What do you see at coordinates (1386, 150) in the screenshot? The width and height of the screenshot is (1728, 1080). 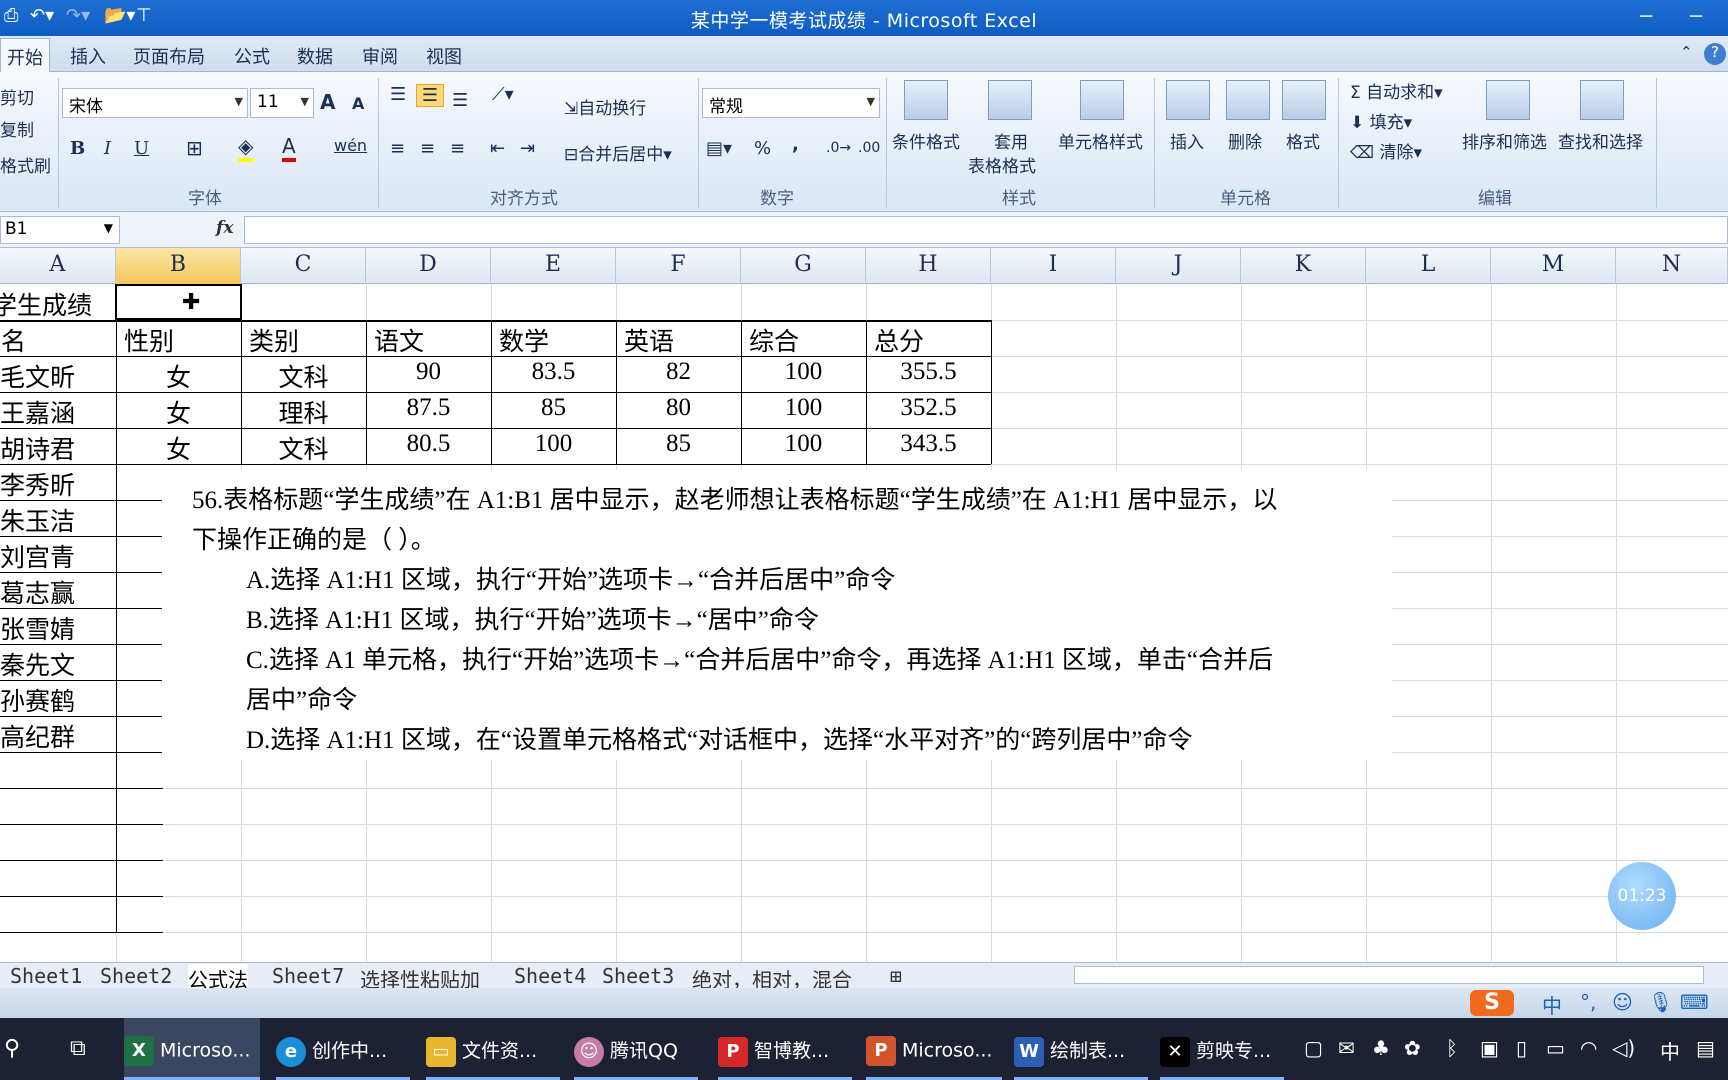 I see `clear-button: ⌫ 清除▾` at bounding box center [1386, 150].